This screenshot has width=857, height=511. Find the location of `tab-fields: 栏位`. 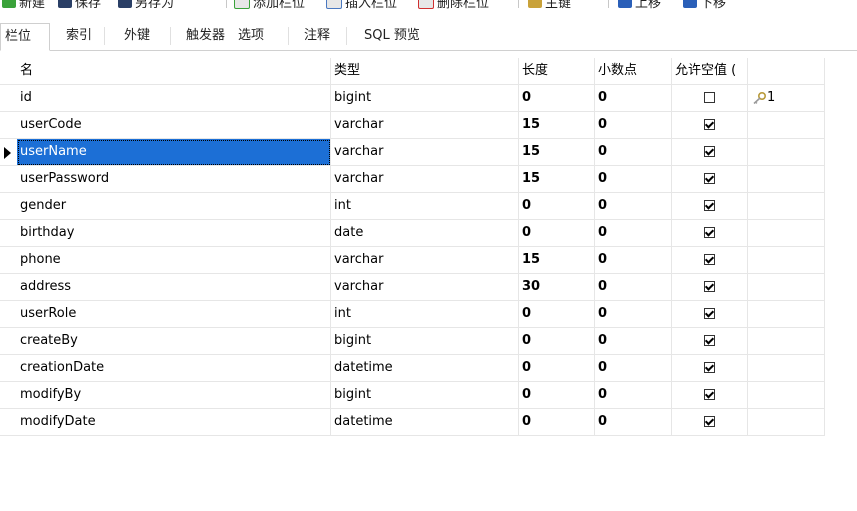

tab-fields: 栏位 is located at coordinates (25, 37).